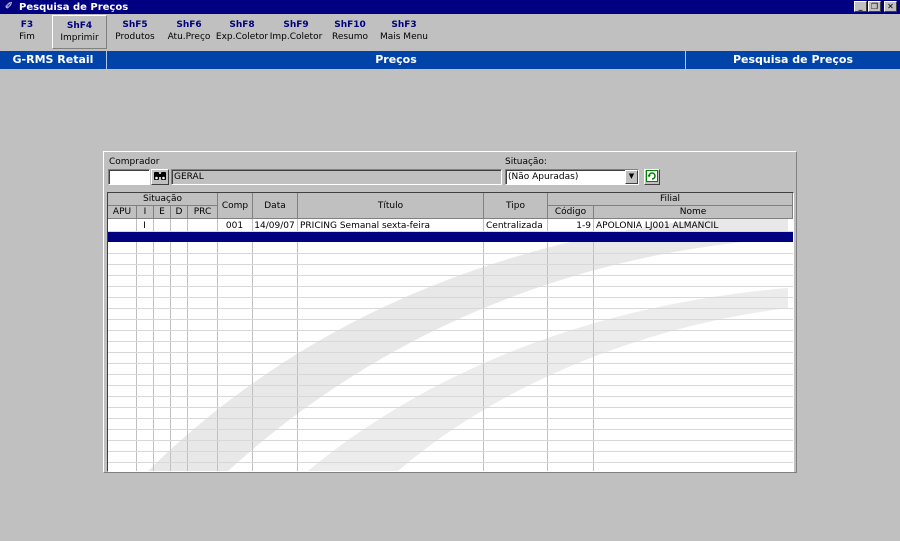  I want to click on toolbar-button-imp-coletor: ShF9 Imp.Coletor, so click(296, 32).